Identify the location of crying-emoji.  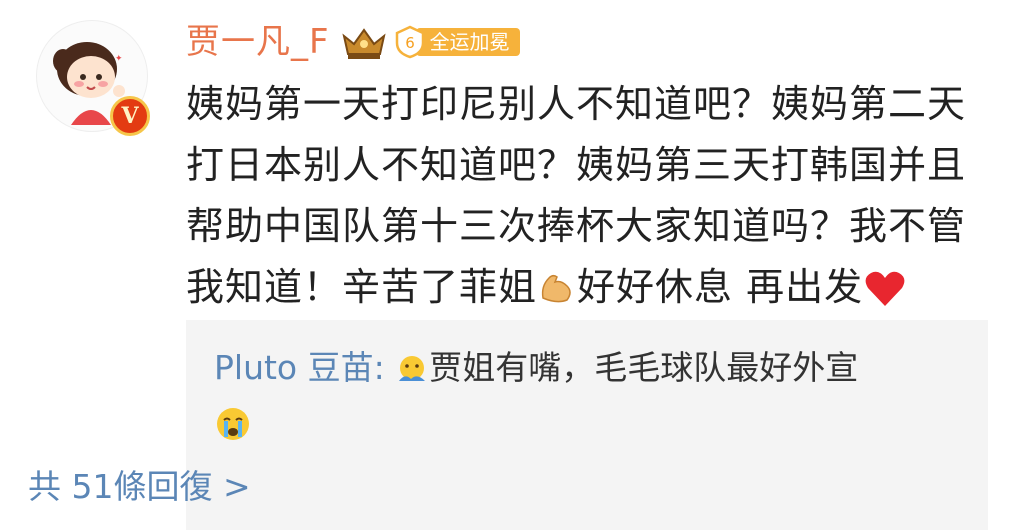
(233, 424).